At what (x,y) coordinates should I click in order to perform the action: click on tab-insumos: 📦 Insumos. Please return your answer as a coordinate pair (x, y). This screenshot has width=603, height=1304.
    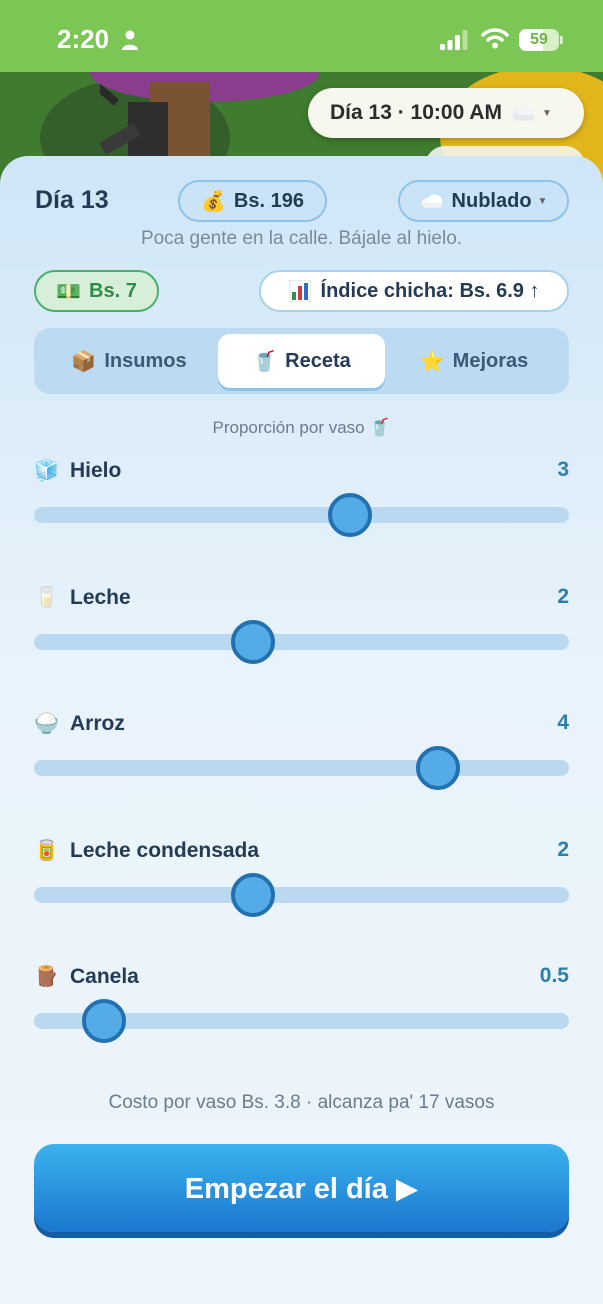
    Looking at the image, I should click on (129, 361).